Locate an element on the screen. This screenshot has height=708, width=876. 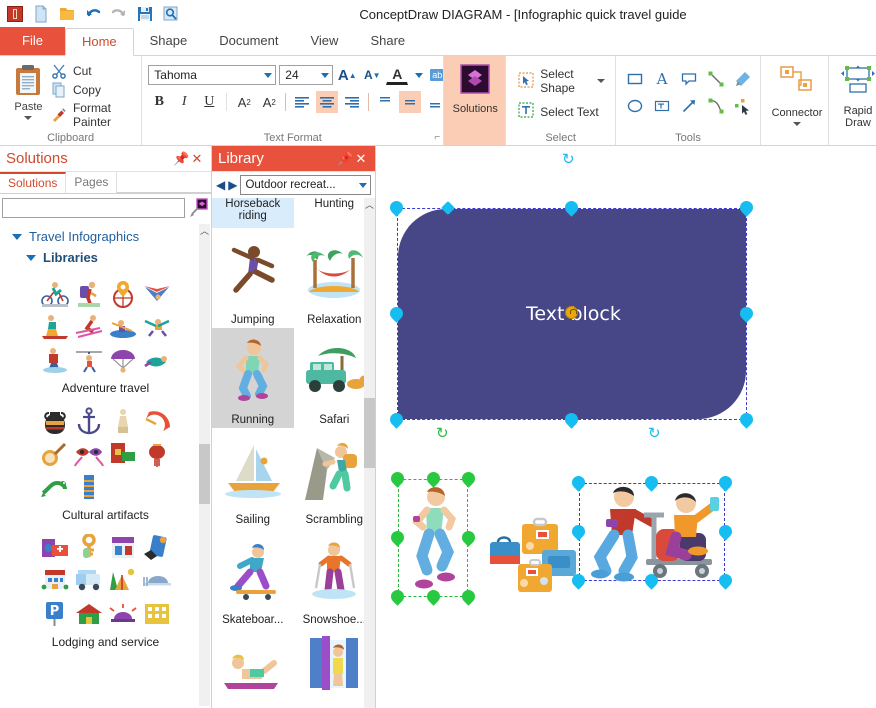
library-item-hunting: Hunting is located at coordinates (335, 213).